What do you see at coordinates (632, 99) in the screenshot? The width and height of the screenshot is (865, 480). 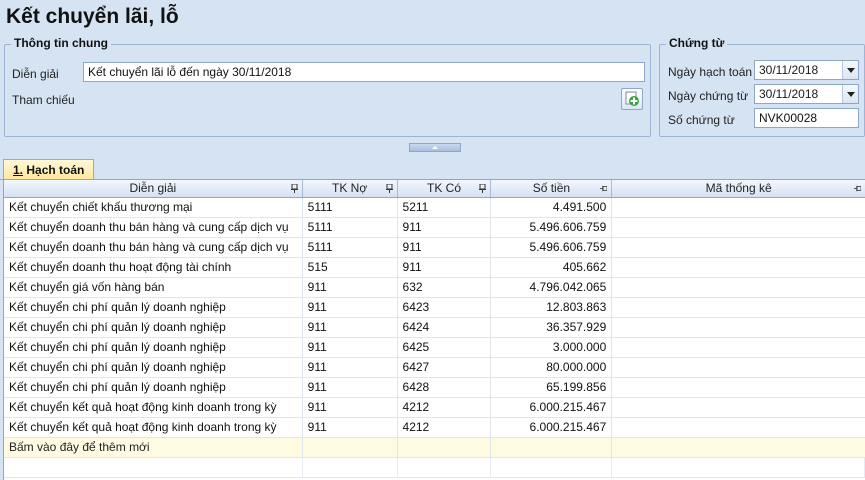 I see `add-reference-button` at bounding box center [632, 99].